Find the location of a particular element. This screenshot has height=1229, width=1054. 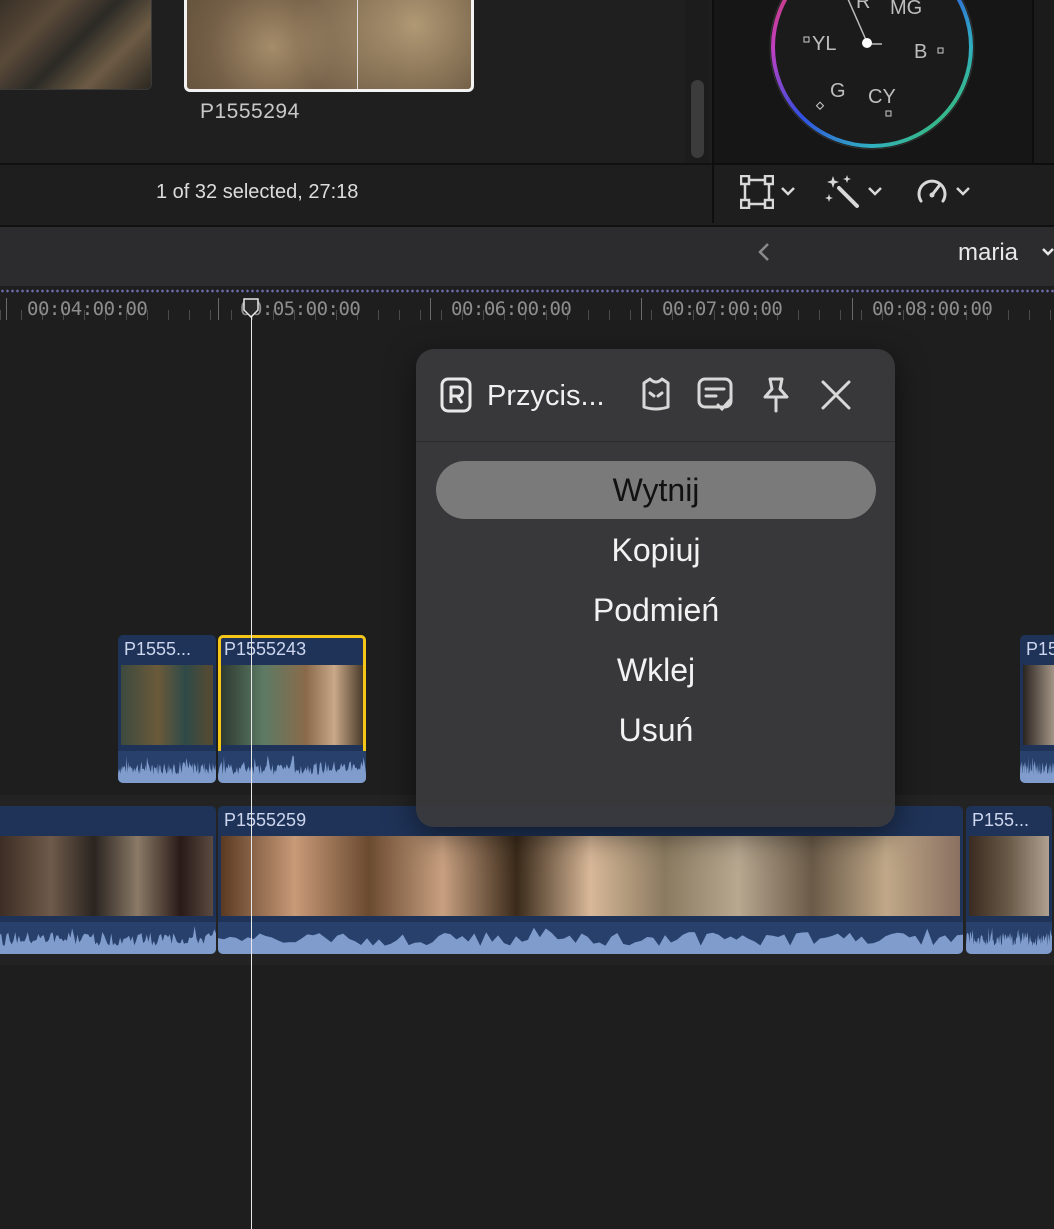

shirt-icon is located at coordinates (656, 395).